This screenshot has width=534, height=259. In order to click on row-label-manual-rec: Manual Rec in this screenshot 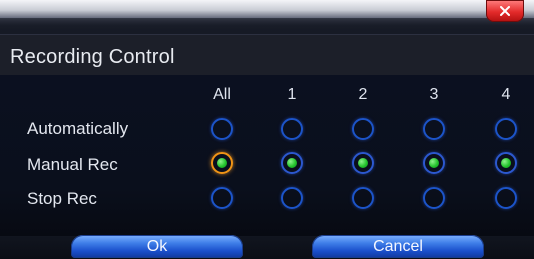, I will do `click(72, 164)`.